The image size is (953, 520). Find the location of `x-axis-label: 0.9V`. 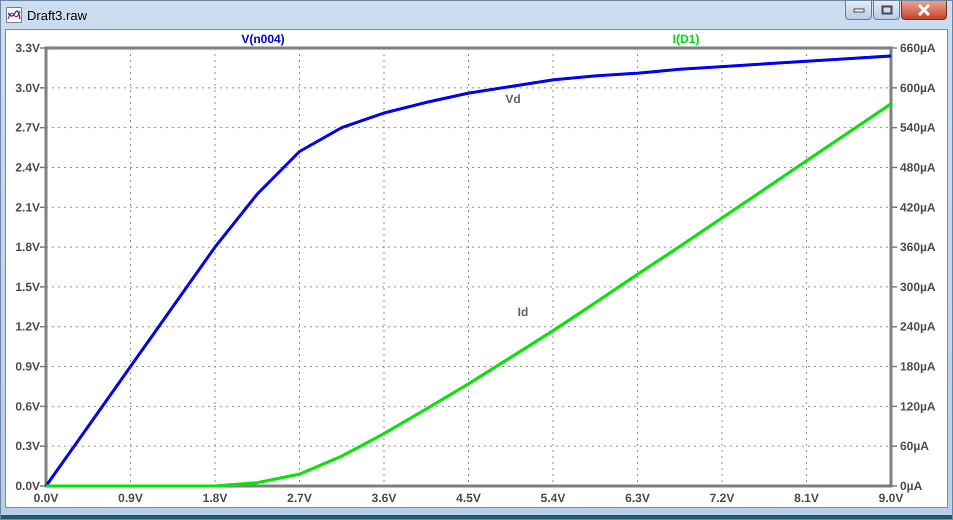

x-axis-label: 0.9V is located at coordinates (130, 498).